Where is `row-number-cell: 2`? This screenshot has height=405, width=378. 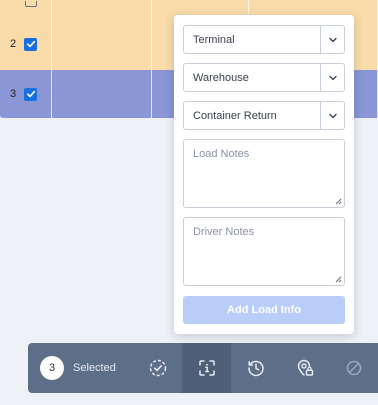
row-number-cell: 2 is located at coordinates (26, 44).